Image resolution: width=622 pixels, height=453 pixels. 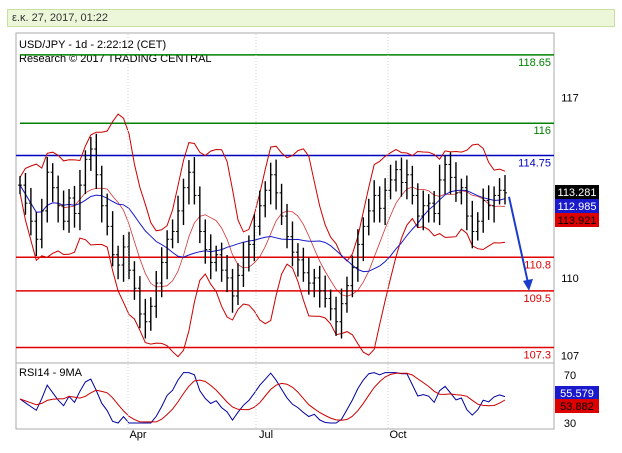 What do you see at coordinates (570, 279) in the screenshot?
I see `y-tick-label: 110` at bounding box center [570, 279].